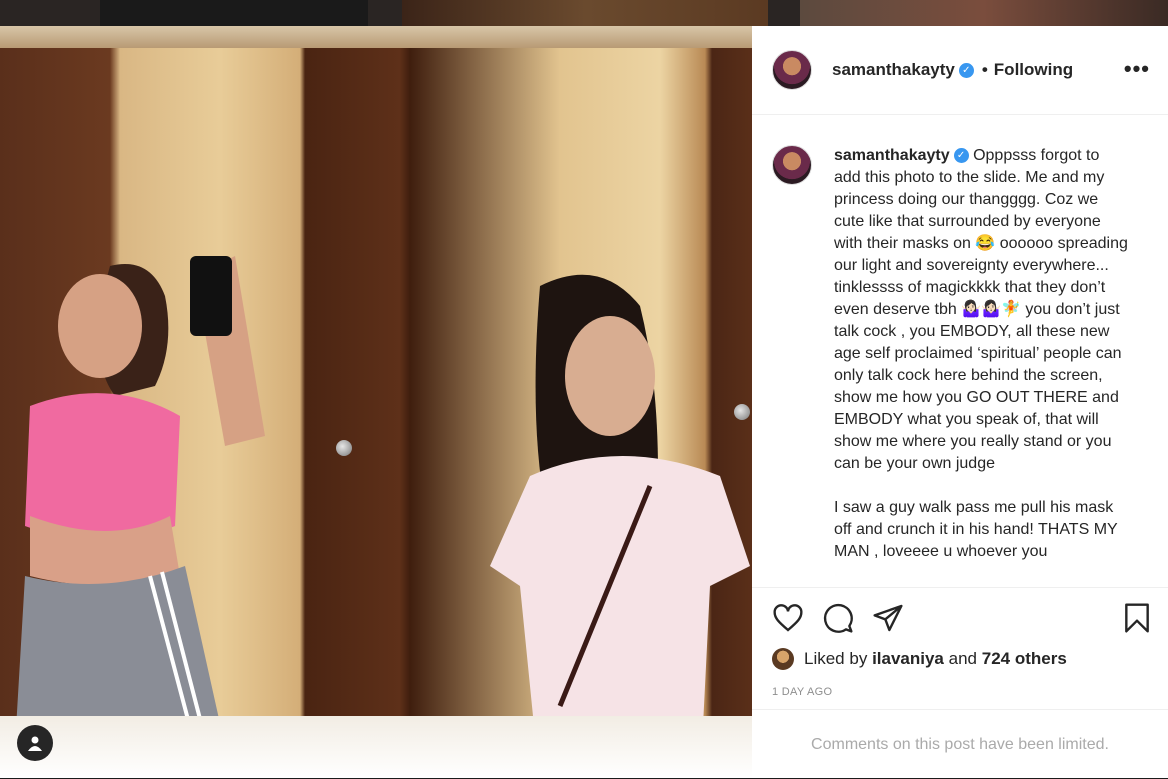 The width and height of the screenshot is (1168, 779). I want to click on user-tag-icon, so click(35, 743).